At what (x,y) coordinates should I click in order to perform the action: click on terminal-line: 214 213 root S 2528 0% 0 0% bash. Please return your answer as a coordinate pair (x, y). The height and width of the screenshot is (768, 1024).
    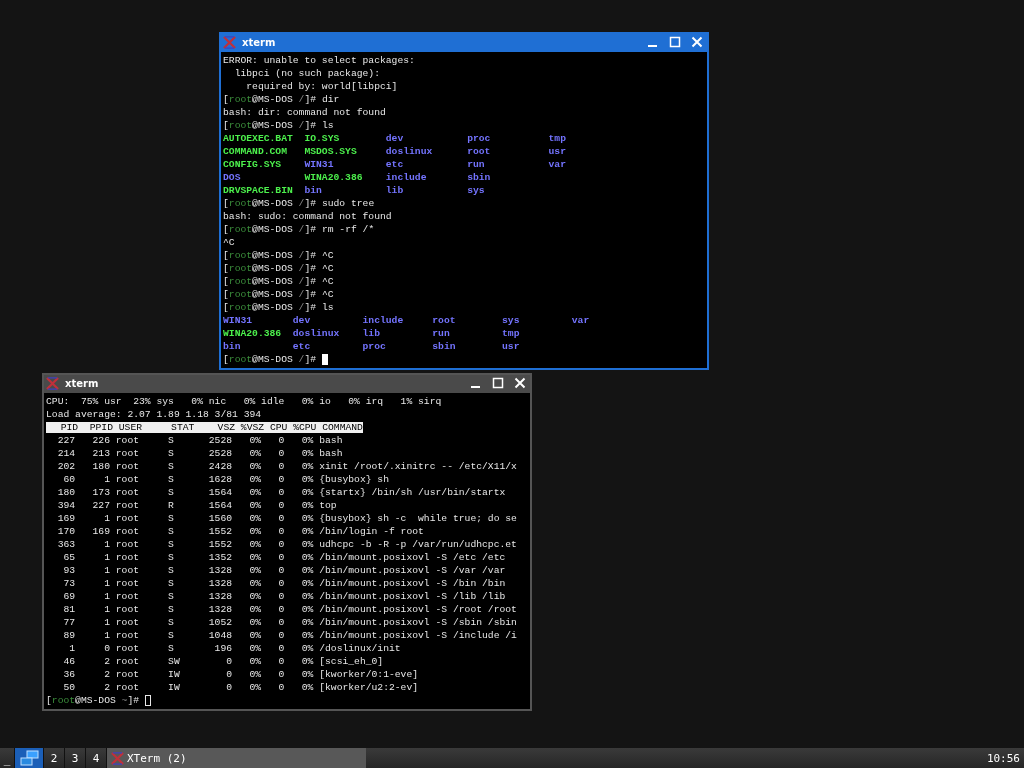
    Looking at the image, I should click on (200, 453).